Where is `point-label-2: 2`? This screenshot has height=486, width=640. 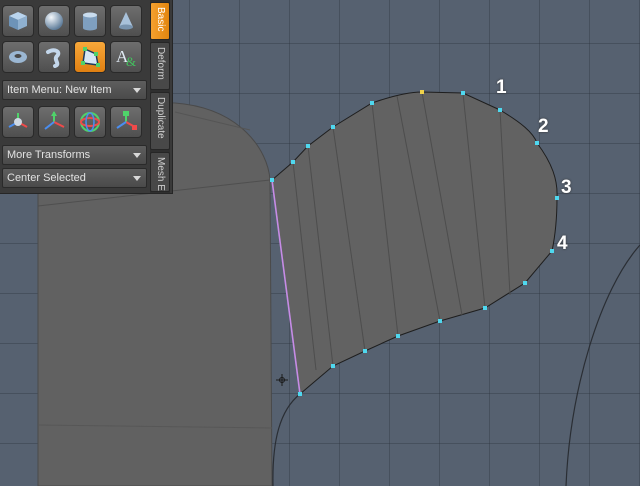 point-label-2: 2 is located at coordinates (543, 126).